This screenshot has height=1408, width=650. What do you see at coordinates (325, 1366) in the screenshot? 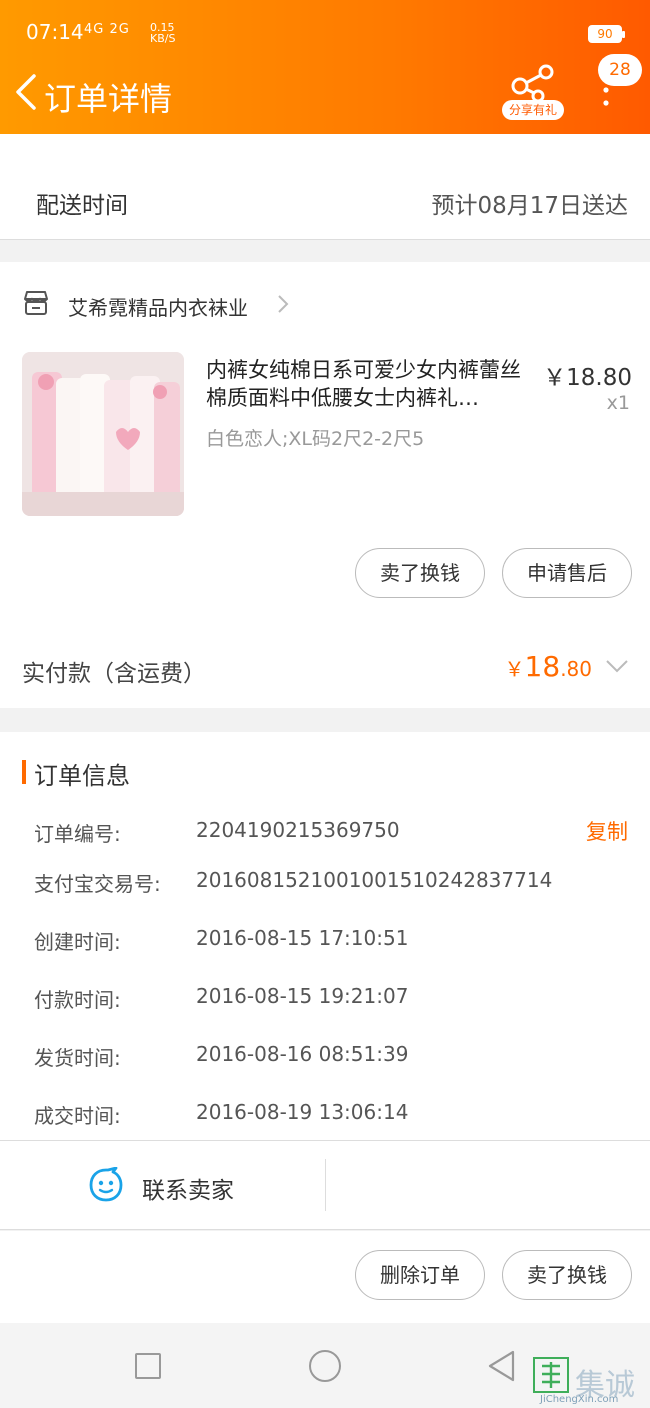
I see `nav-home-icon` at bounding box center [325, 1366].